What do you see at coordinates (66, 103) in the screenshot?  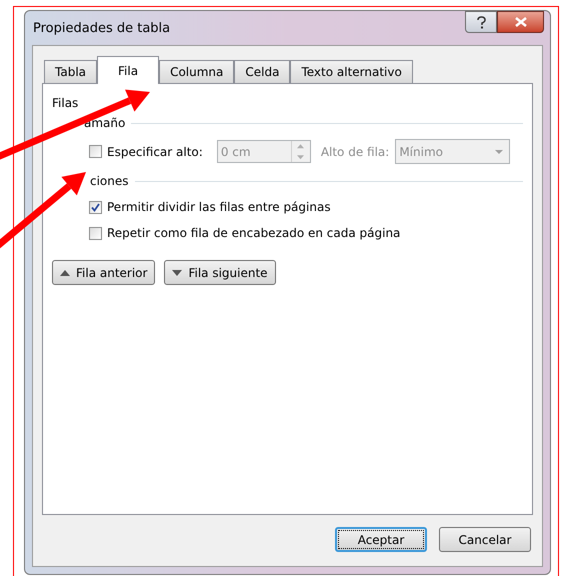 I see `section-heading: Filas` at bounding box center [66, 103].